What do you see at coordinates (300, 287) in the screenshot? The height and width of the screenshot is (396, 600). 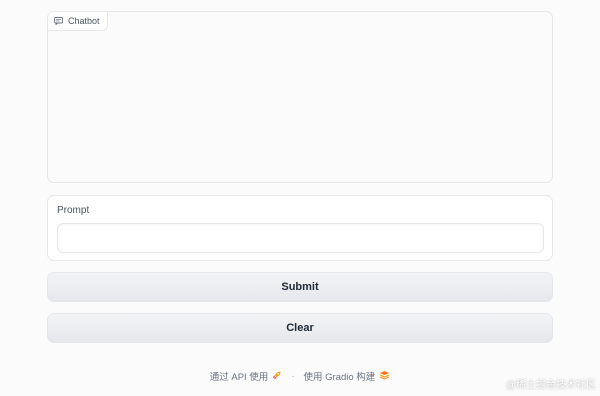 I see `submit-button: Submit` at bounding box center [300, 287].